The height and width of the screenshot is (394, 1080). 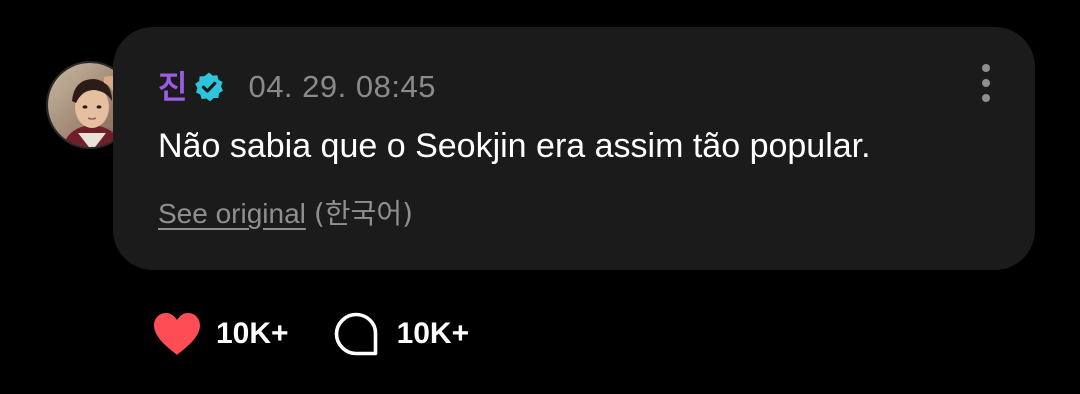 I want to click on author-name: 진, so click(x=172, y=87).